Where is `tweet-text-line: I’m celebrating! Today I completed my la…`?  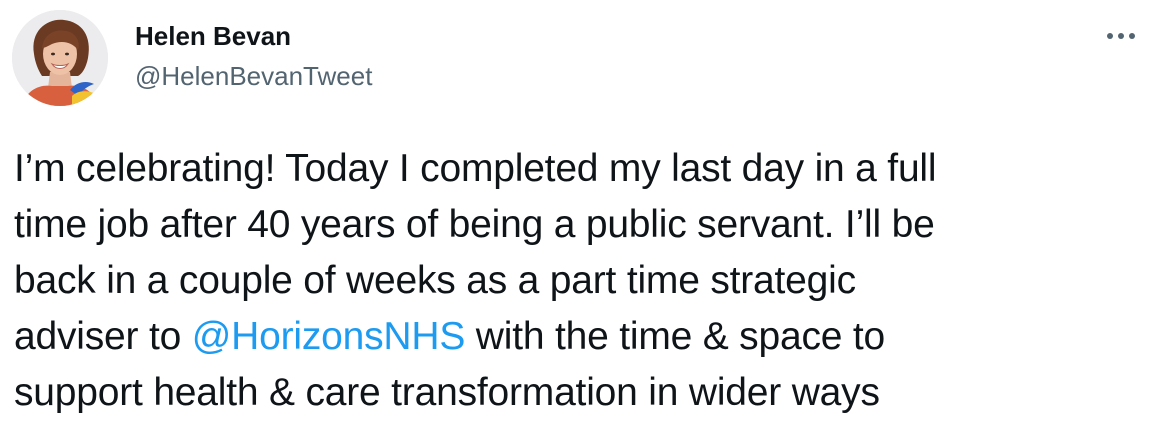 tweet-text-line: I’m celebrating! Today I completed my la… is located at coordinates (475, 168).